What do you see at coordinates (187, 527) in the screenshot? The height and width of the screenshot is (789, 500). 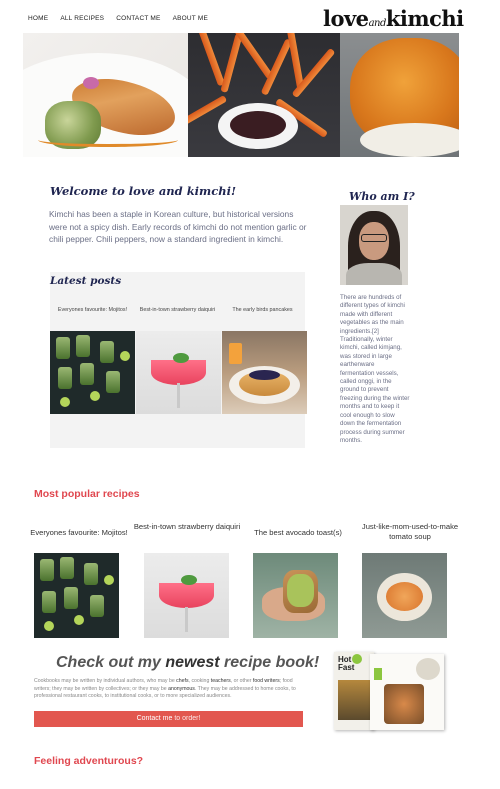 I see `popular-recipe-title: Best-in-town strawberry daiquiri` at bounding box center [187, 527].